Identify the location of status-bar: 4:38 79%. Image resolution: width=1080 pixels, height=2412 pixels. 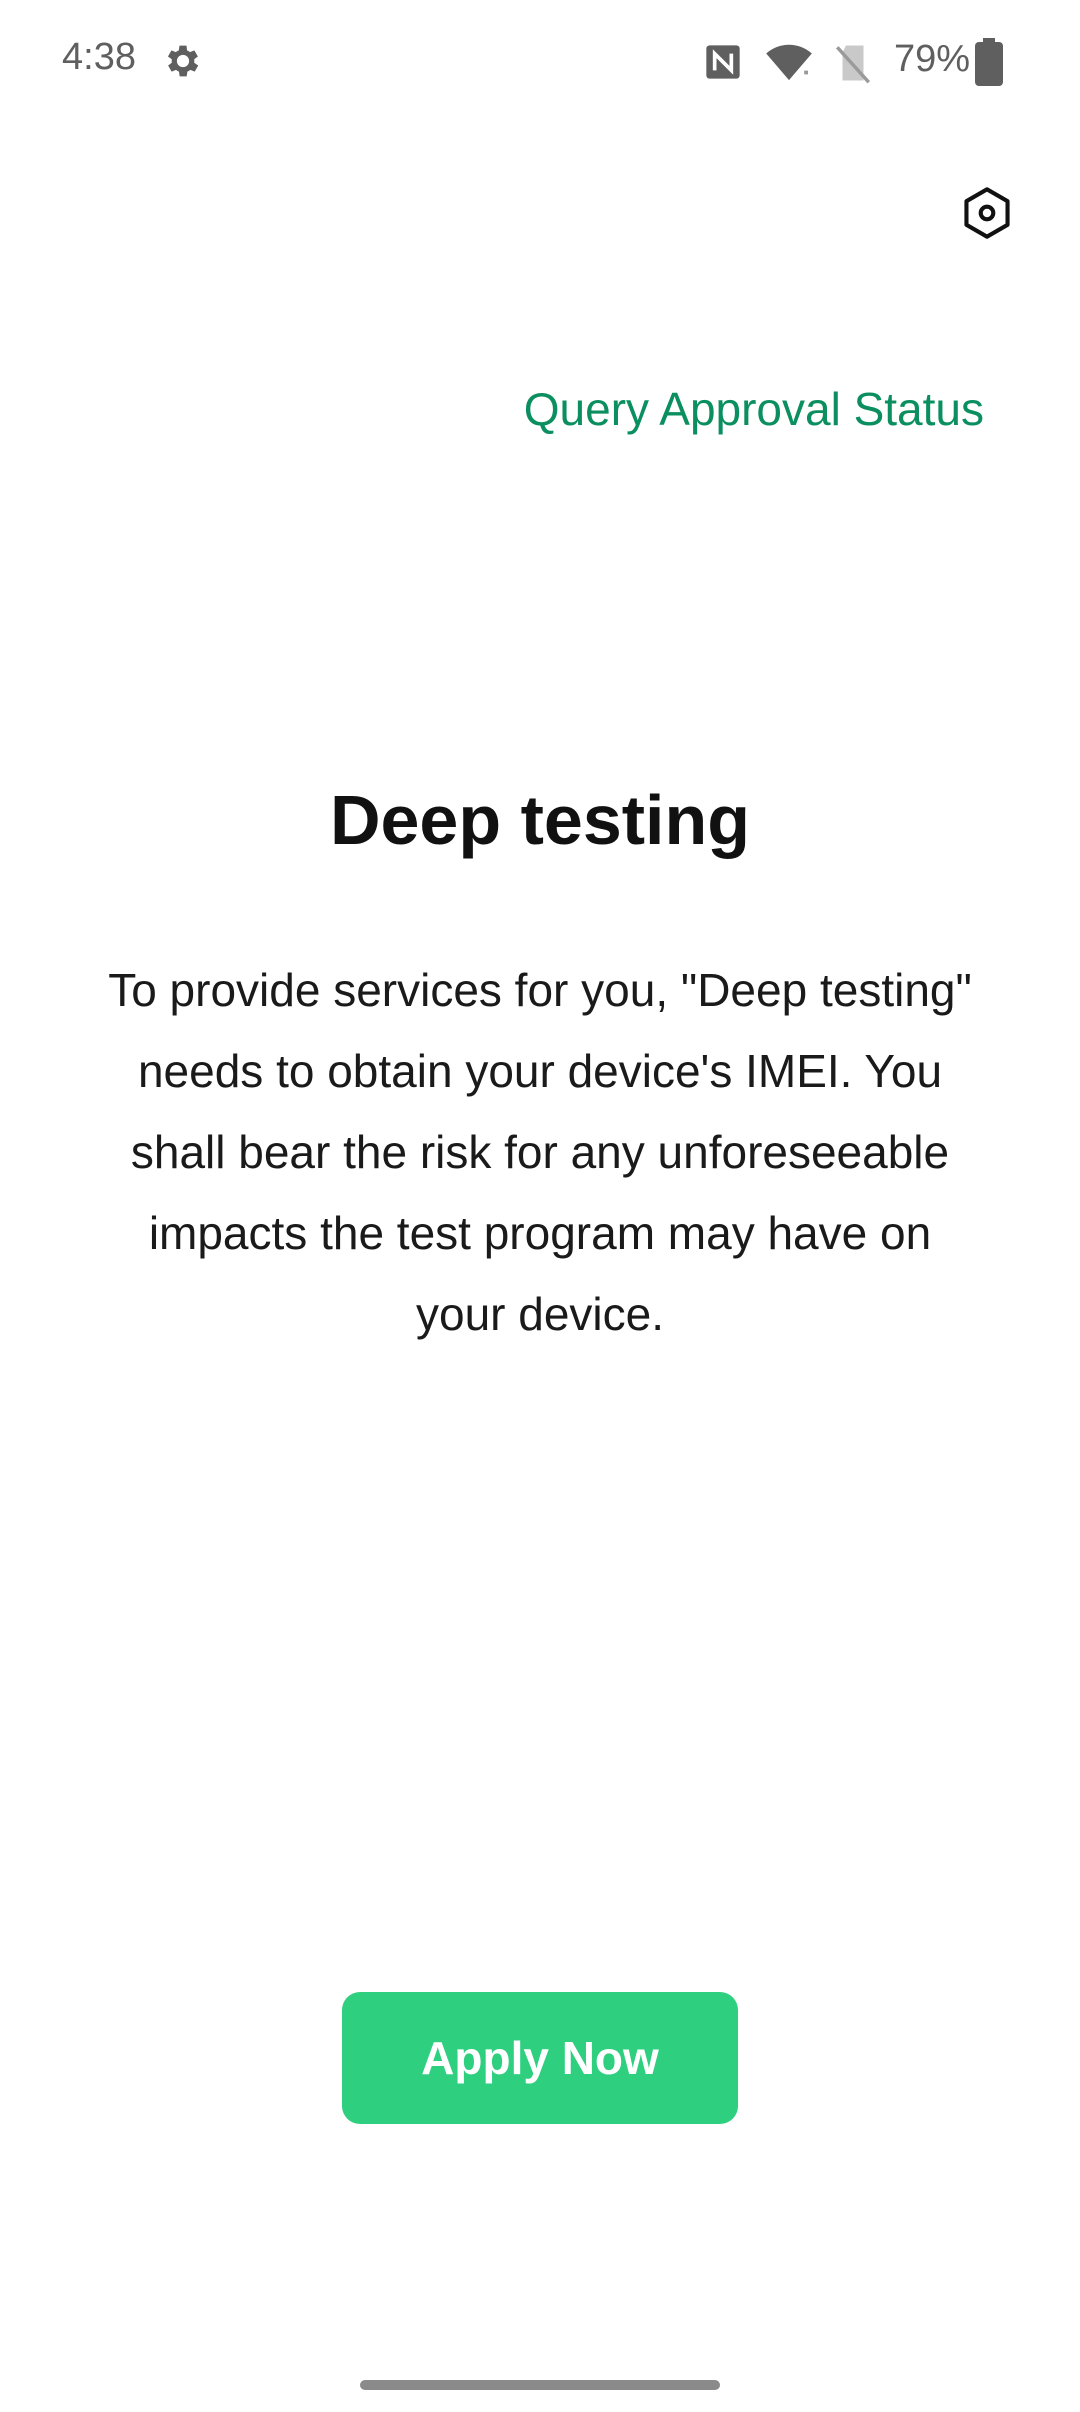
(540, 63).